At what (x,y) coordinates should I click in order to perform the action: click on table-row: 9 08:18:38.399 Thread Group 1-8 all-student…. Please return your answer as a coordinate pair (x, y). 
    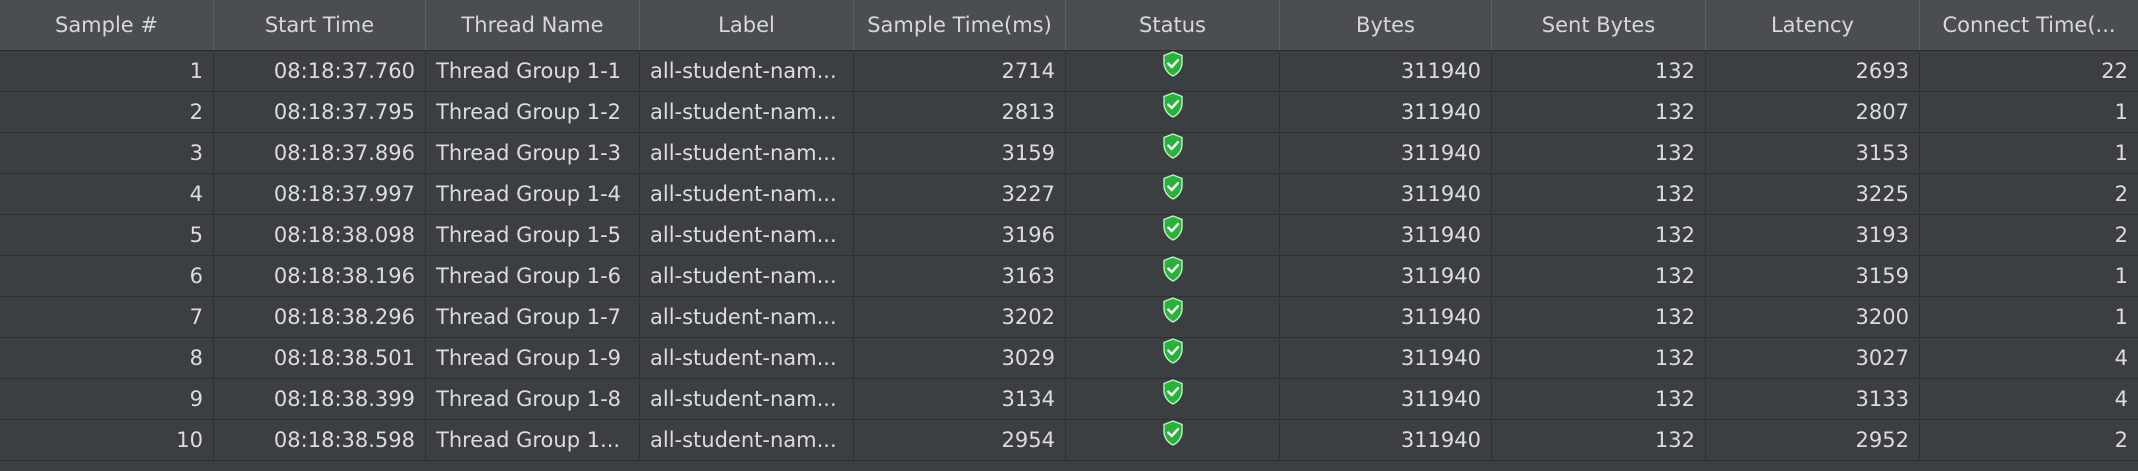
    Looking at the image, I should click on (1069, 399).